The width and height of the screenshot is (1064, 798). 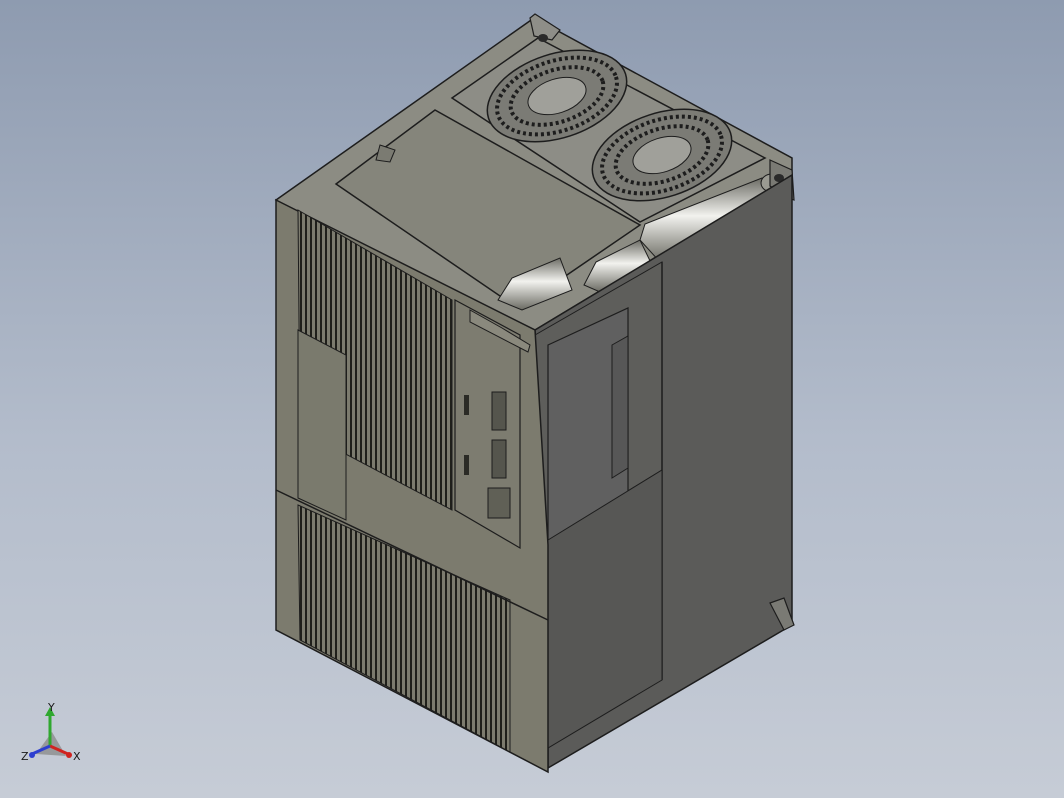 What do you see at coordinates (25, 756) in the screenshot?
I see `z-axis-label: Z` at bounding box center [25, 756].